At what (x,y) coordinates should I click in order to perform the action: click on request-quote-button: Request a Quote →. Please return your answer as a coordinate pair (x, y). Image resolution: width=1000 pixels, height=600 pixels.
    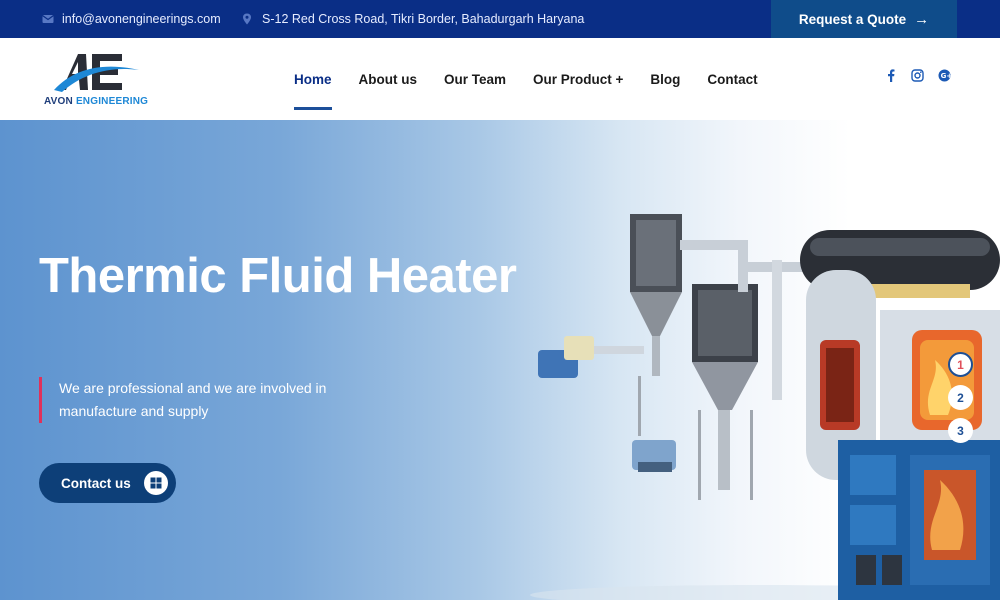
    Looking at the image, I should click on (864, 19).